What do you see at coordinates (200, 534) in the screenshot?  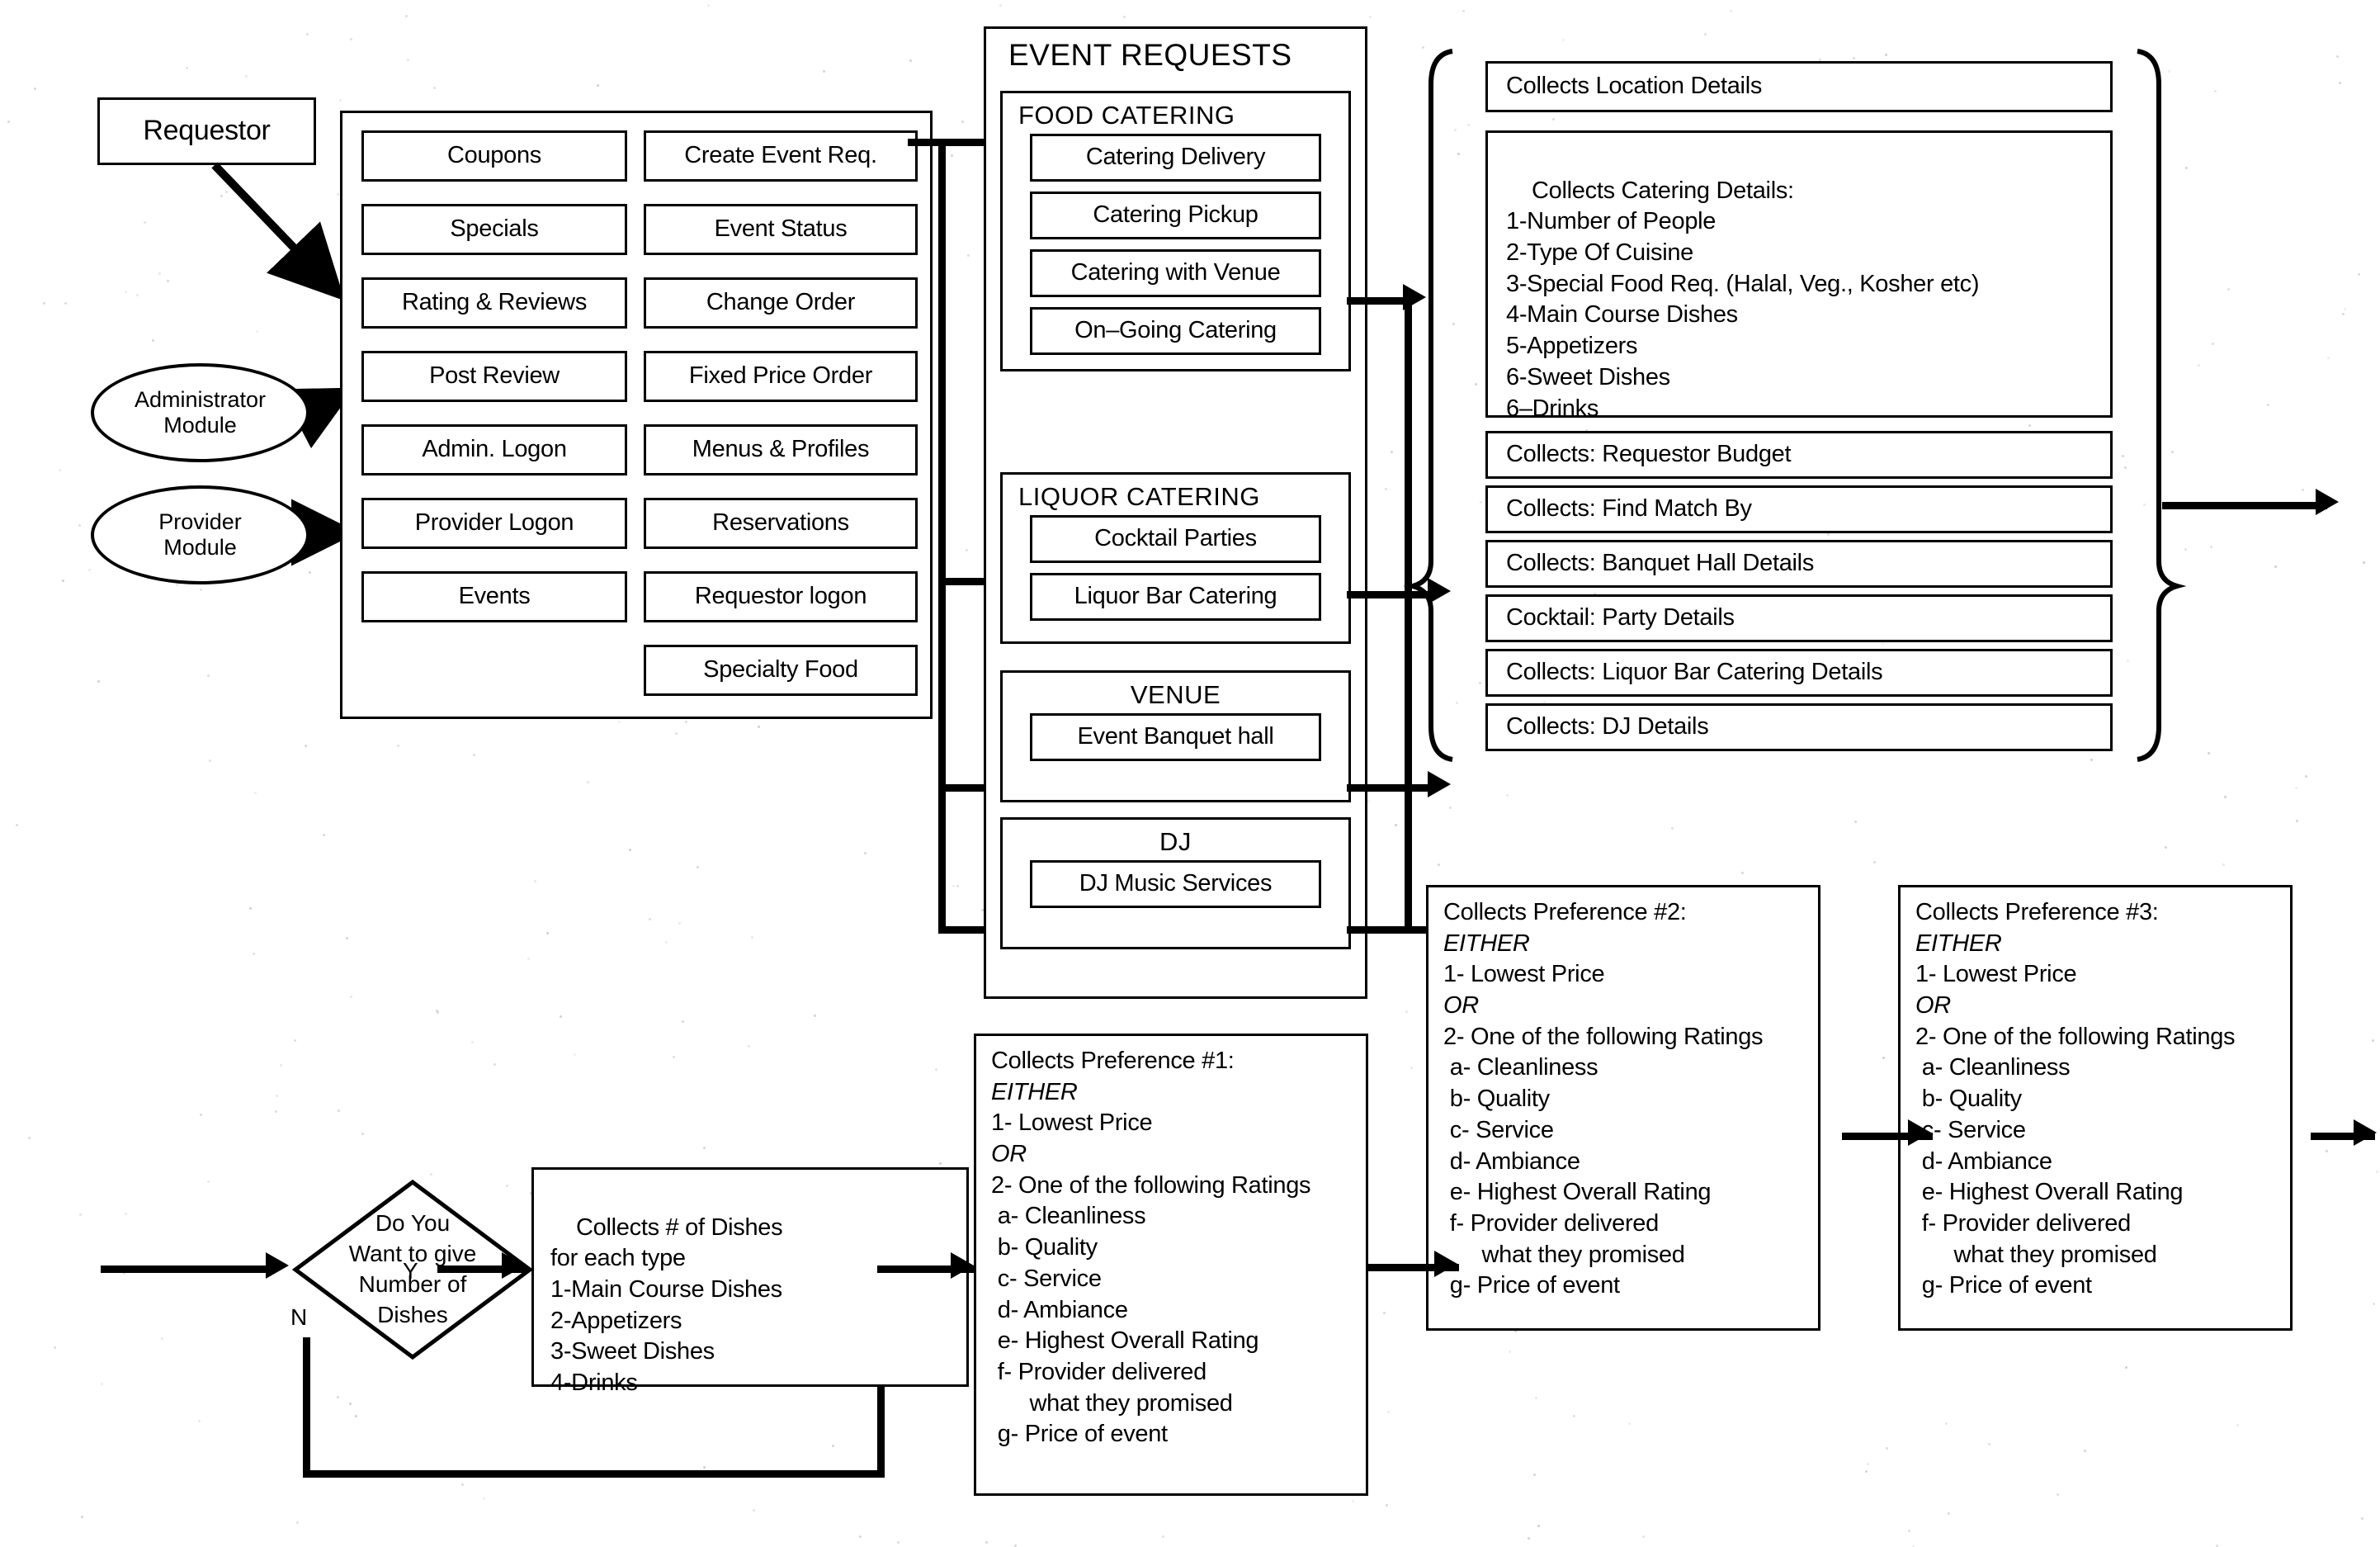 I see `provider-module-ellipse: Provider Module` at bounding box center [200, 534].